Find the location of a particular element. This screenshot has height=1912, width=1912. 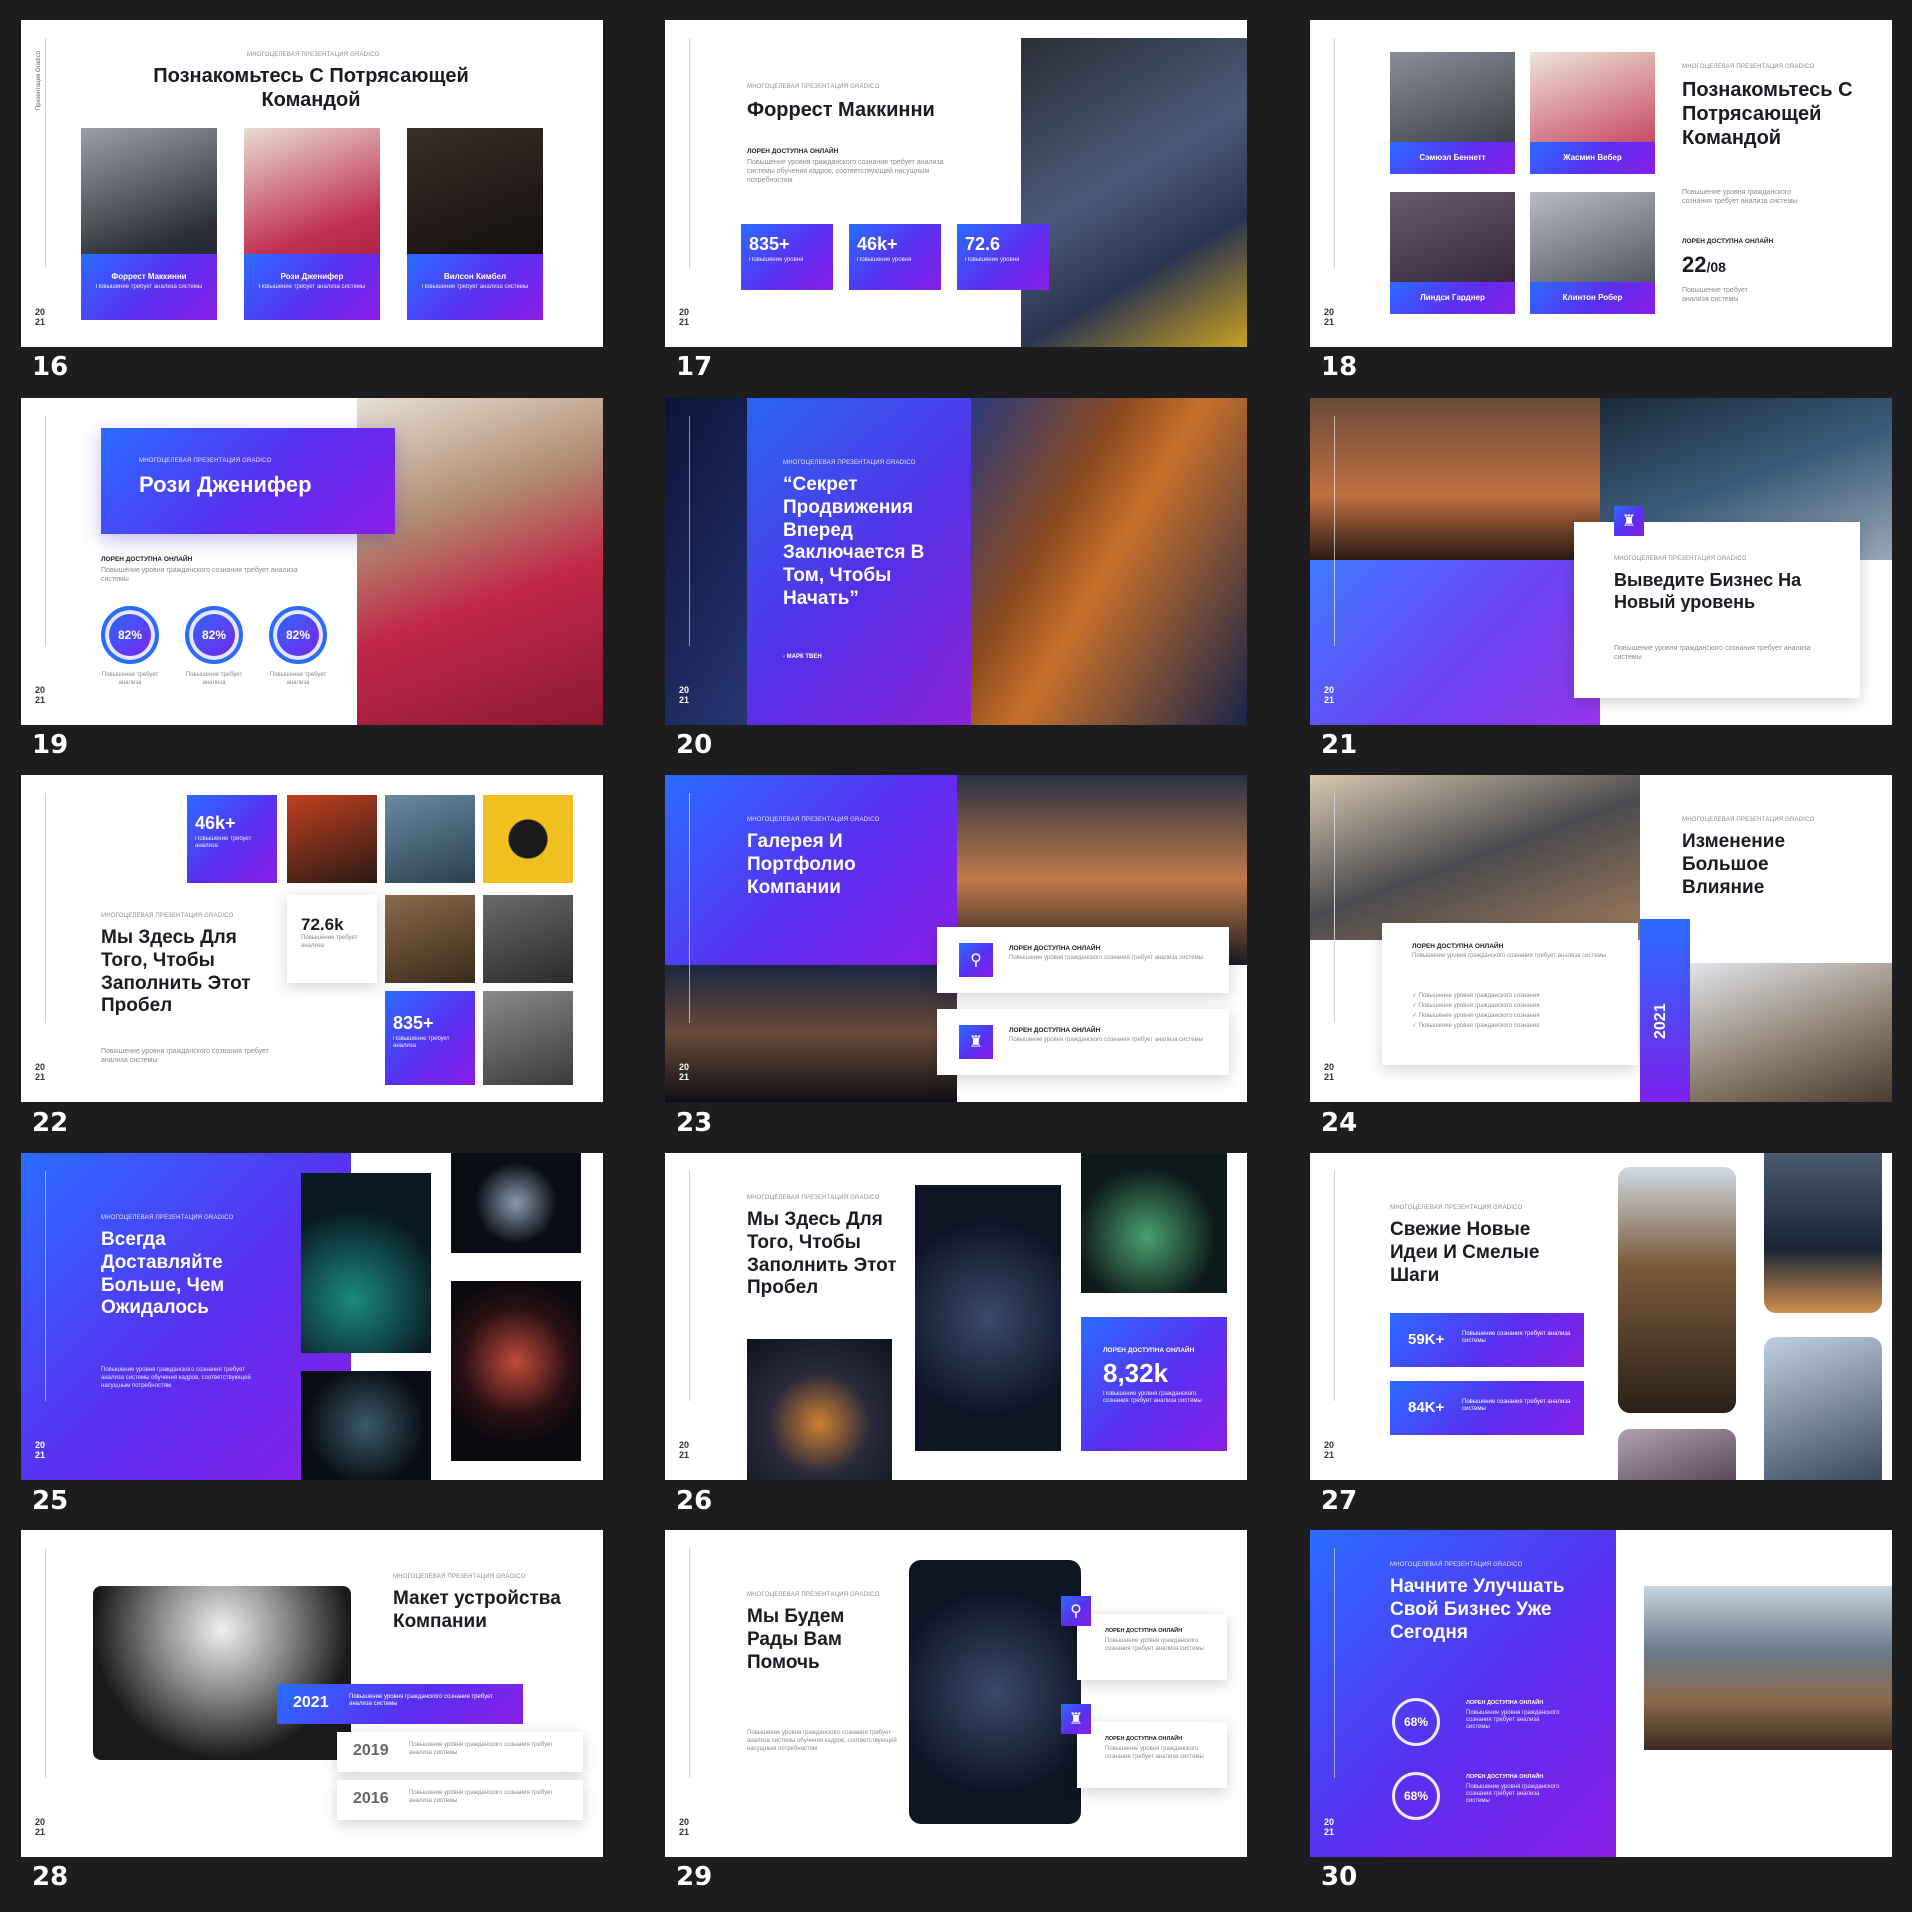

slide-title: Мы Будем Рады Вам Помочь is located at coordinates (796, 1639).